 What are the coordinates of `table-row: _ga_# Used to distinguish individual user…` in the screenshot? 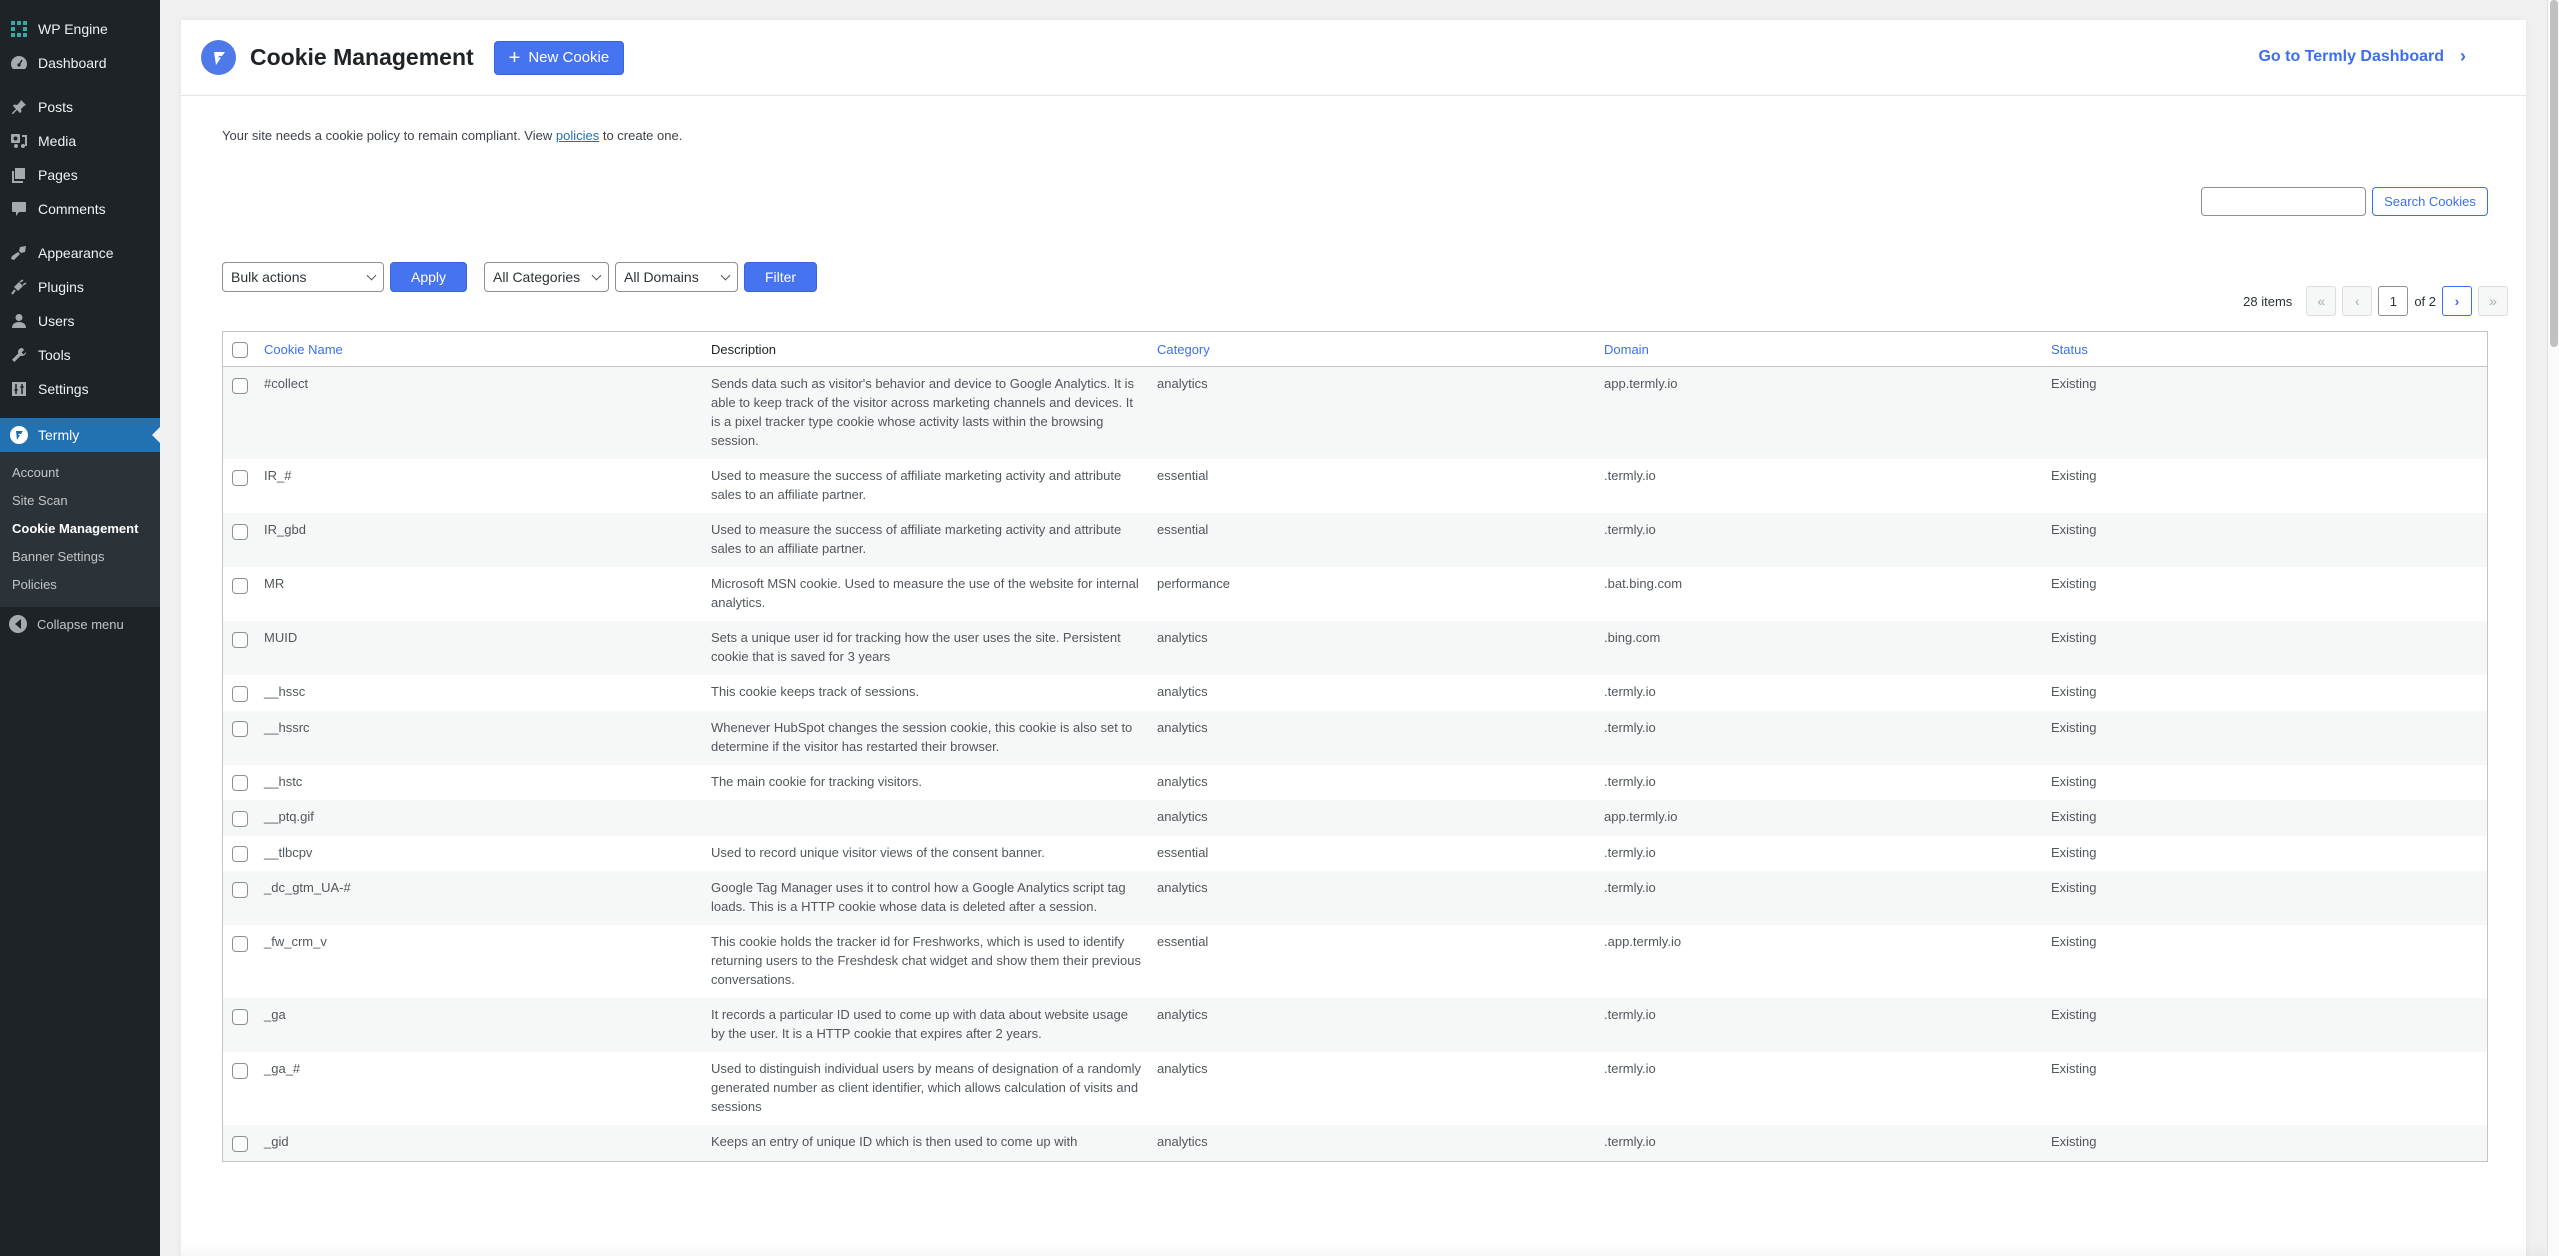 It's located at (1355, 1088).